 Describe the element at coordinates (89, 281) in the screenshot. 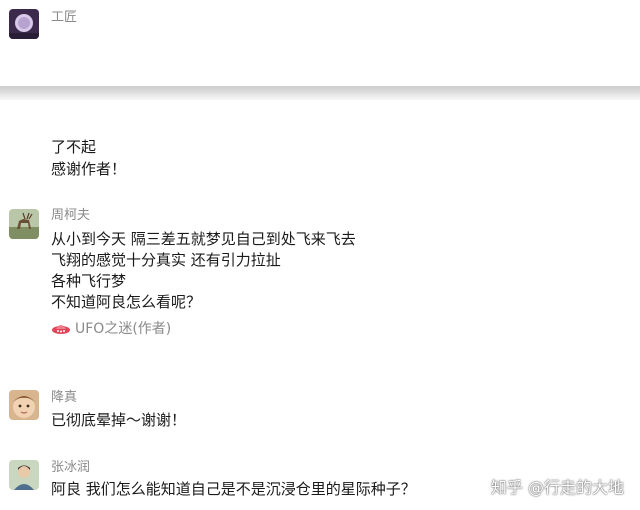

I see `comment-text: 各种飞行梦` at that location.